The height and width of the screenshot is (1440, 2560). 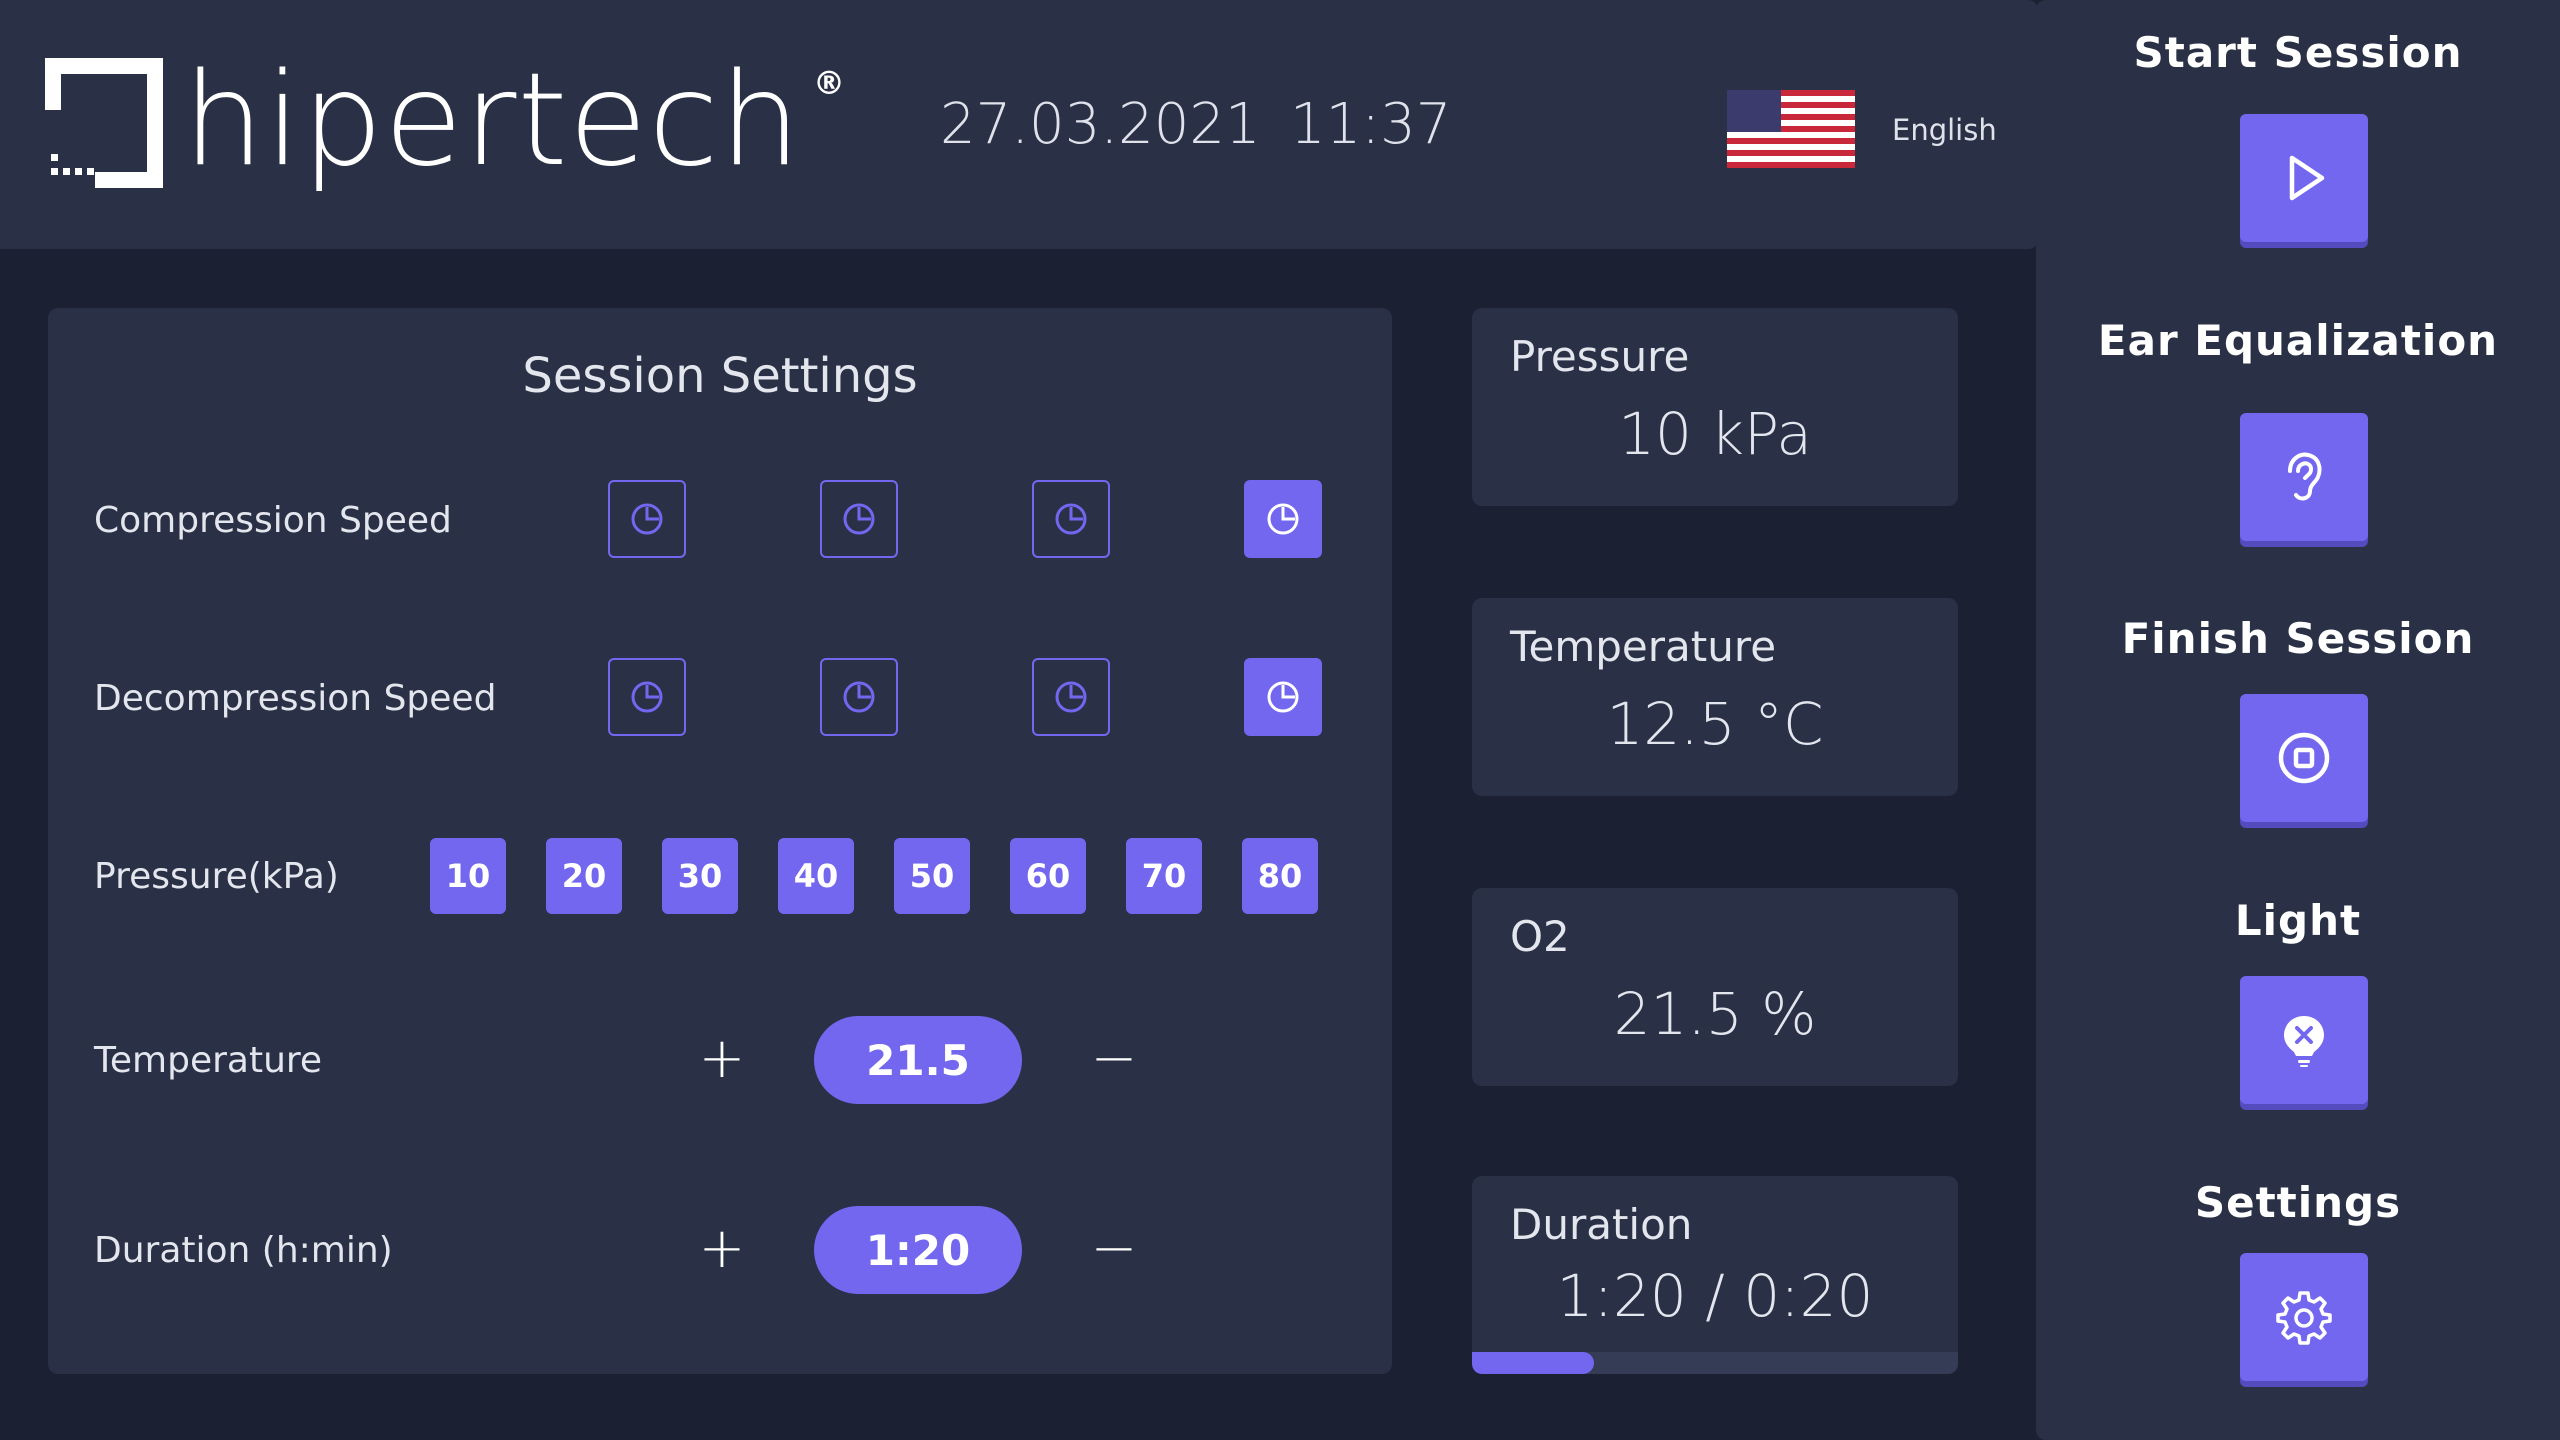 What do you see at coordinates (1601, 1224) in the screenshot?
I see `duration-status-label: Duration` at bounding box center [1601, 1224].